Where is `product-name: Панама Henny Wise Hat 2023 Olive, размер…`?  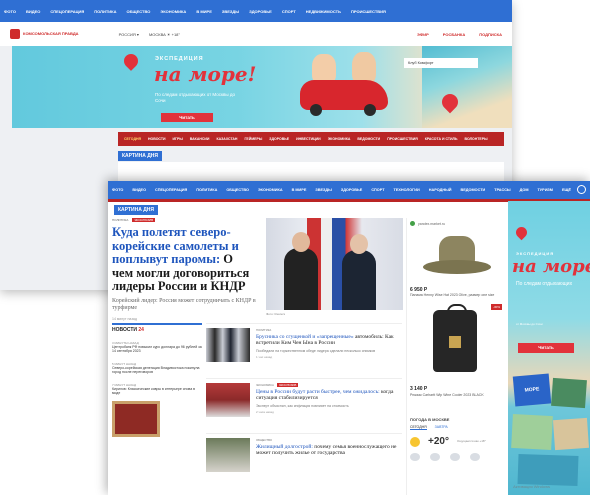
product-name: Панама Henny Wise Hat 2023 Olive, размер… is located at coordinates (455, 295).